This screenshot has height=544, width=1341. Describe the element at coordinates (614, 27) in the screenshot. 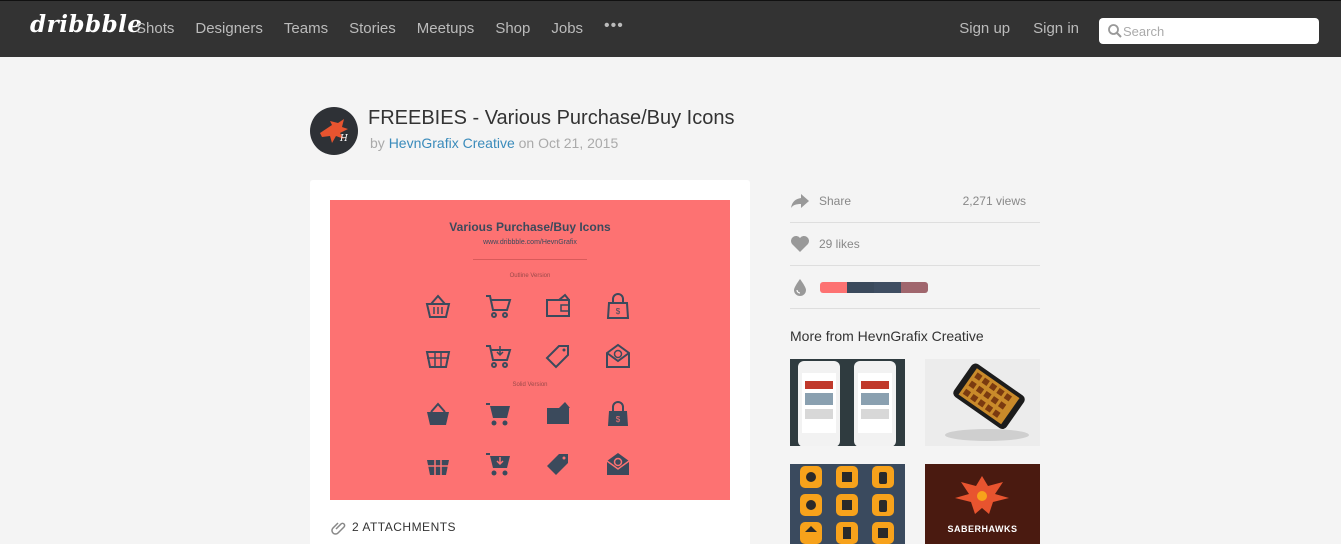

I see `more-menu-icon: •••` at that location.